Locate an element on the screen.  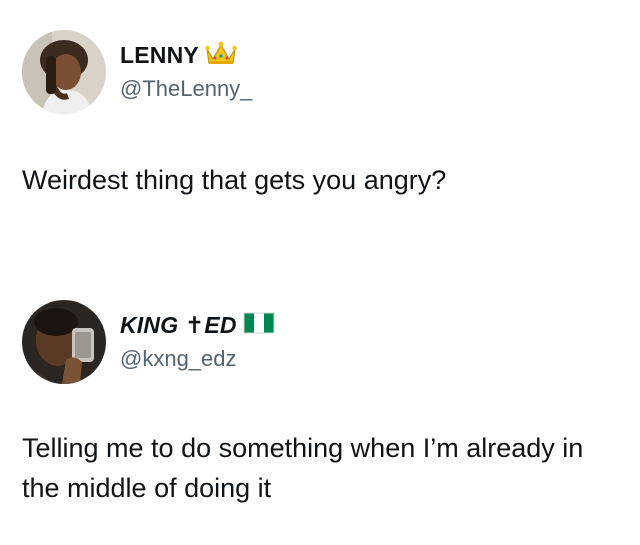
name-row: KING ✝ED is located at coordinates (197, 325).